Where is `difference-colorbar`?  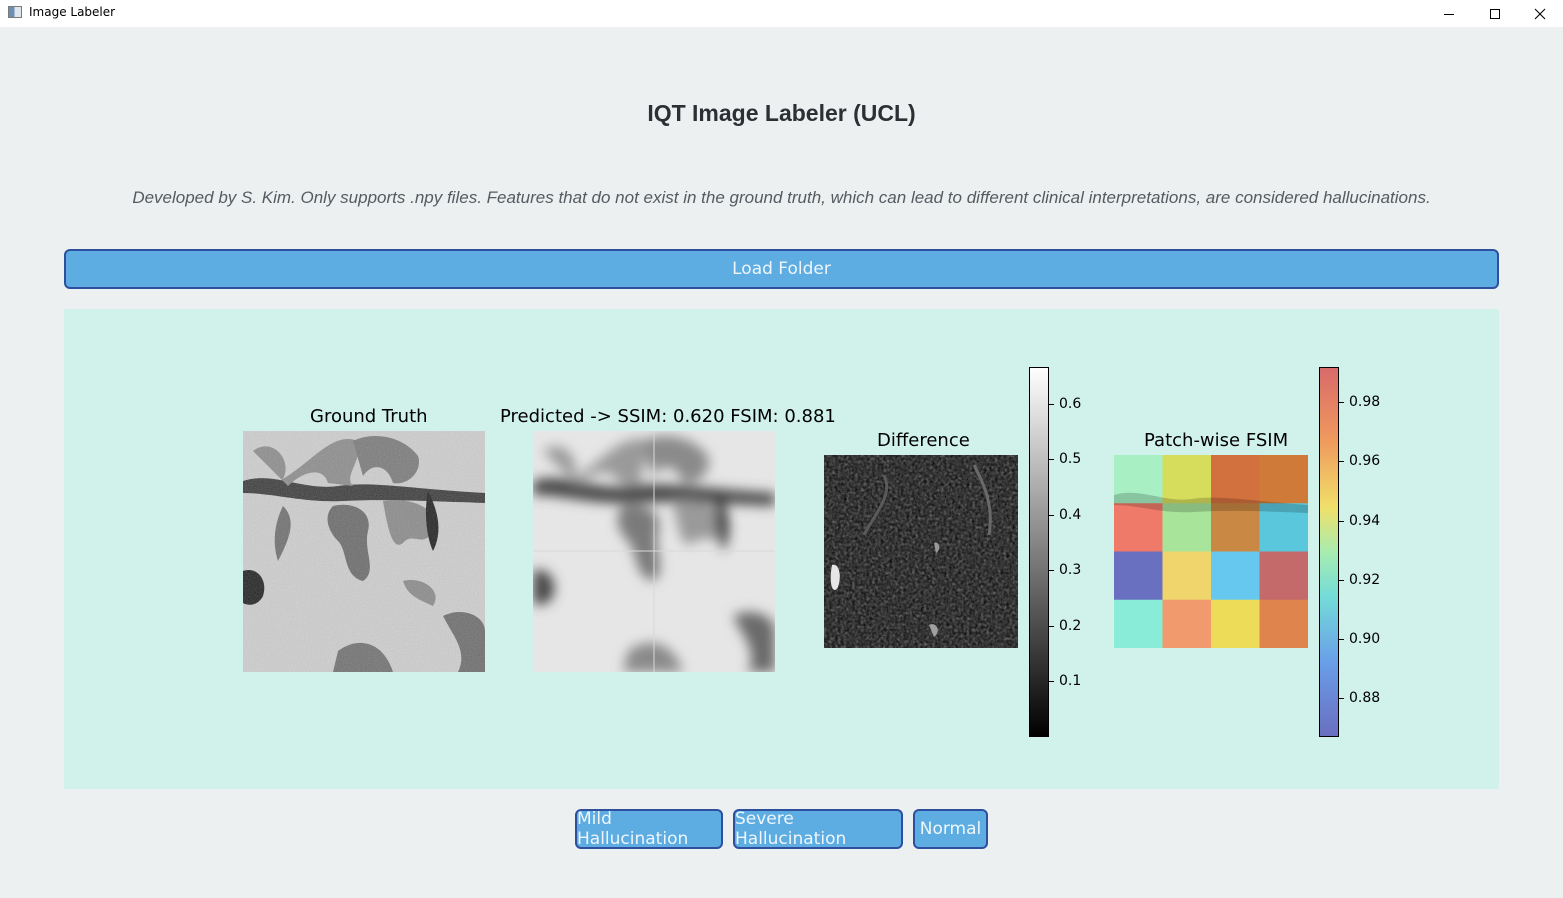
difference-colorbar is located at coordinates (1039, 552).